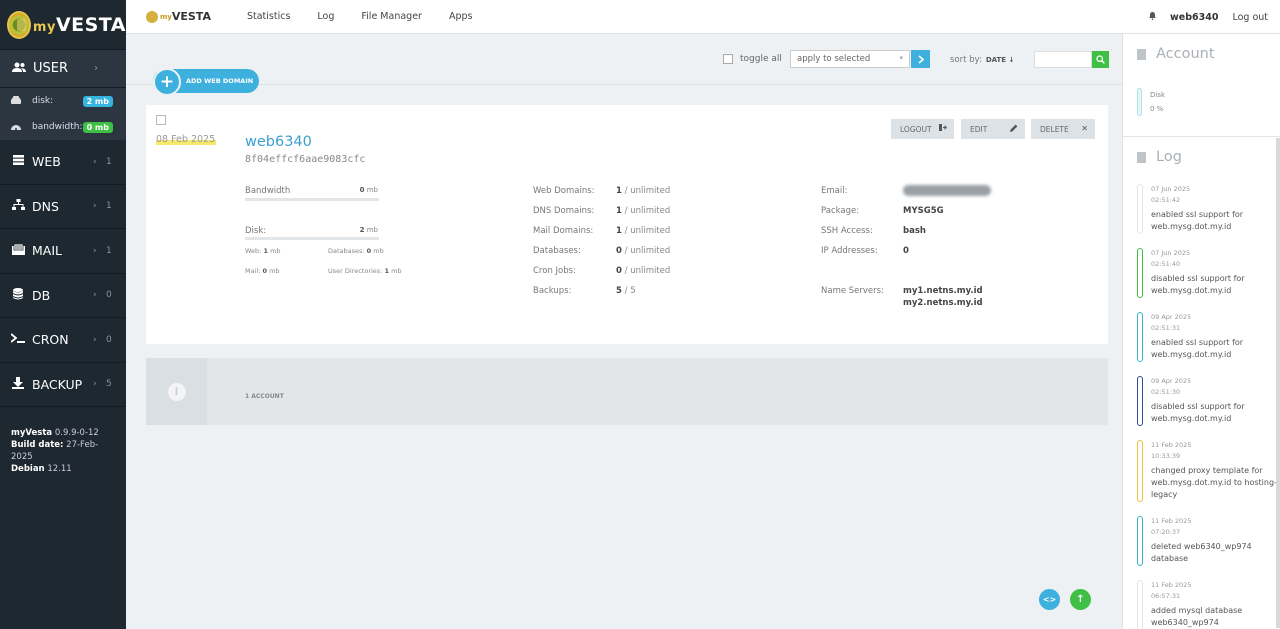 The height and width of the screenshot is (629, 1280). What do you see at coordinates (18, 295) in the screenshot?
I see `database-icon` at bounding box center [18, 295].